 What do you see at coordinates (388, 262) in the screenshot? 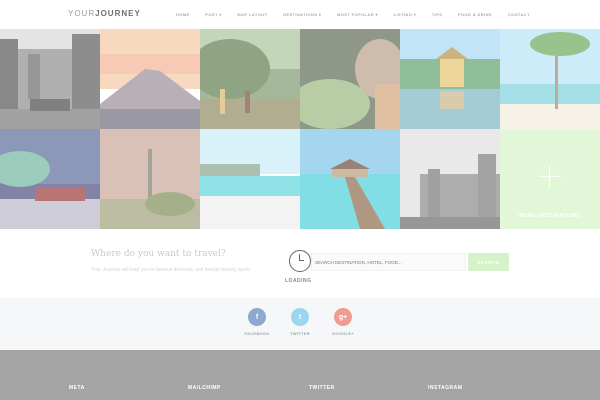
I see `search-input` at bounding box center [388, 262].